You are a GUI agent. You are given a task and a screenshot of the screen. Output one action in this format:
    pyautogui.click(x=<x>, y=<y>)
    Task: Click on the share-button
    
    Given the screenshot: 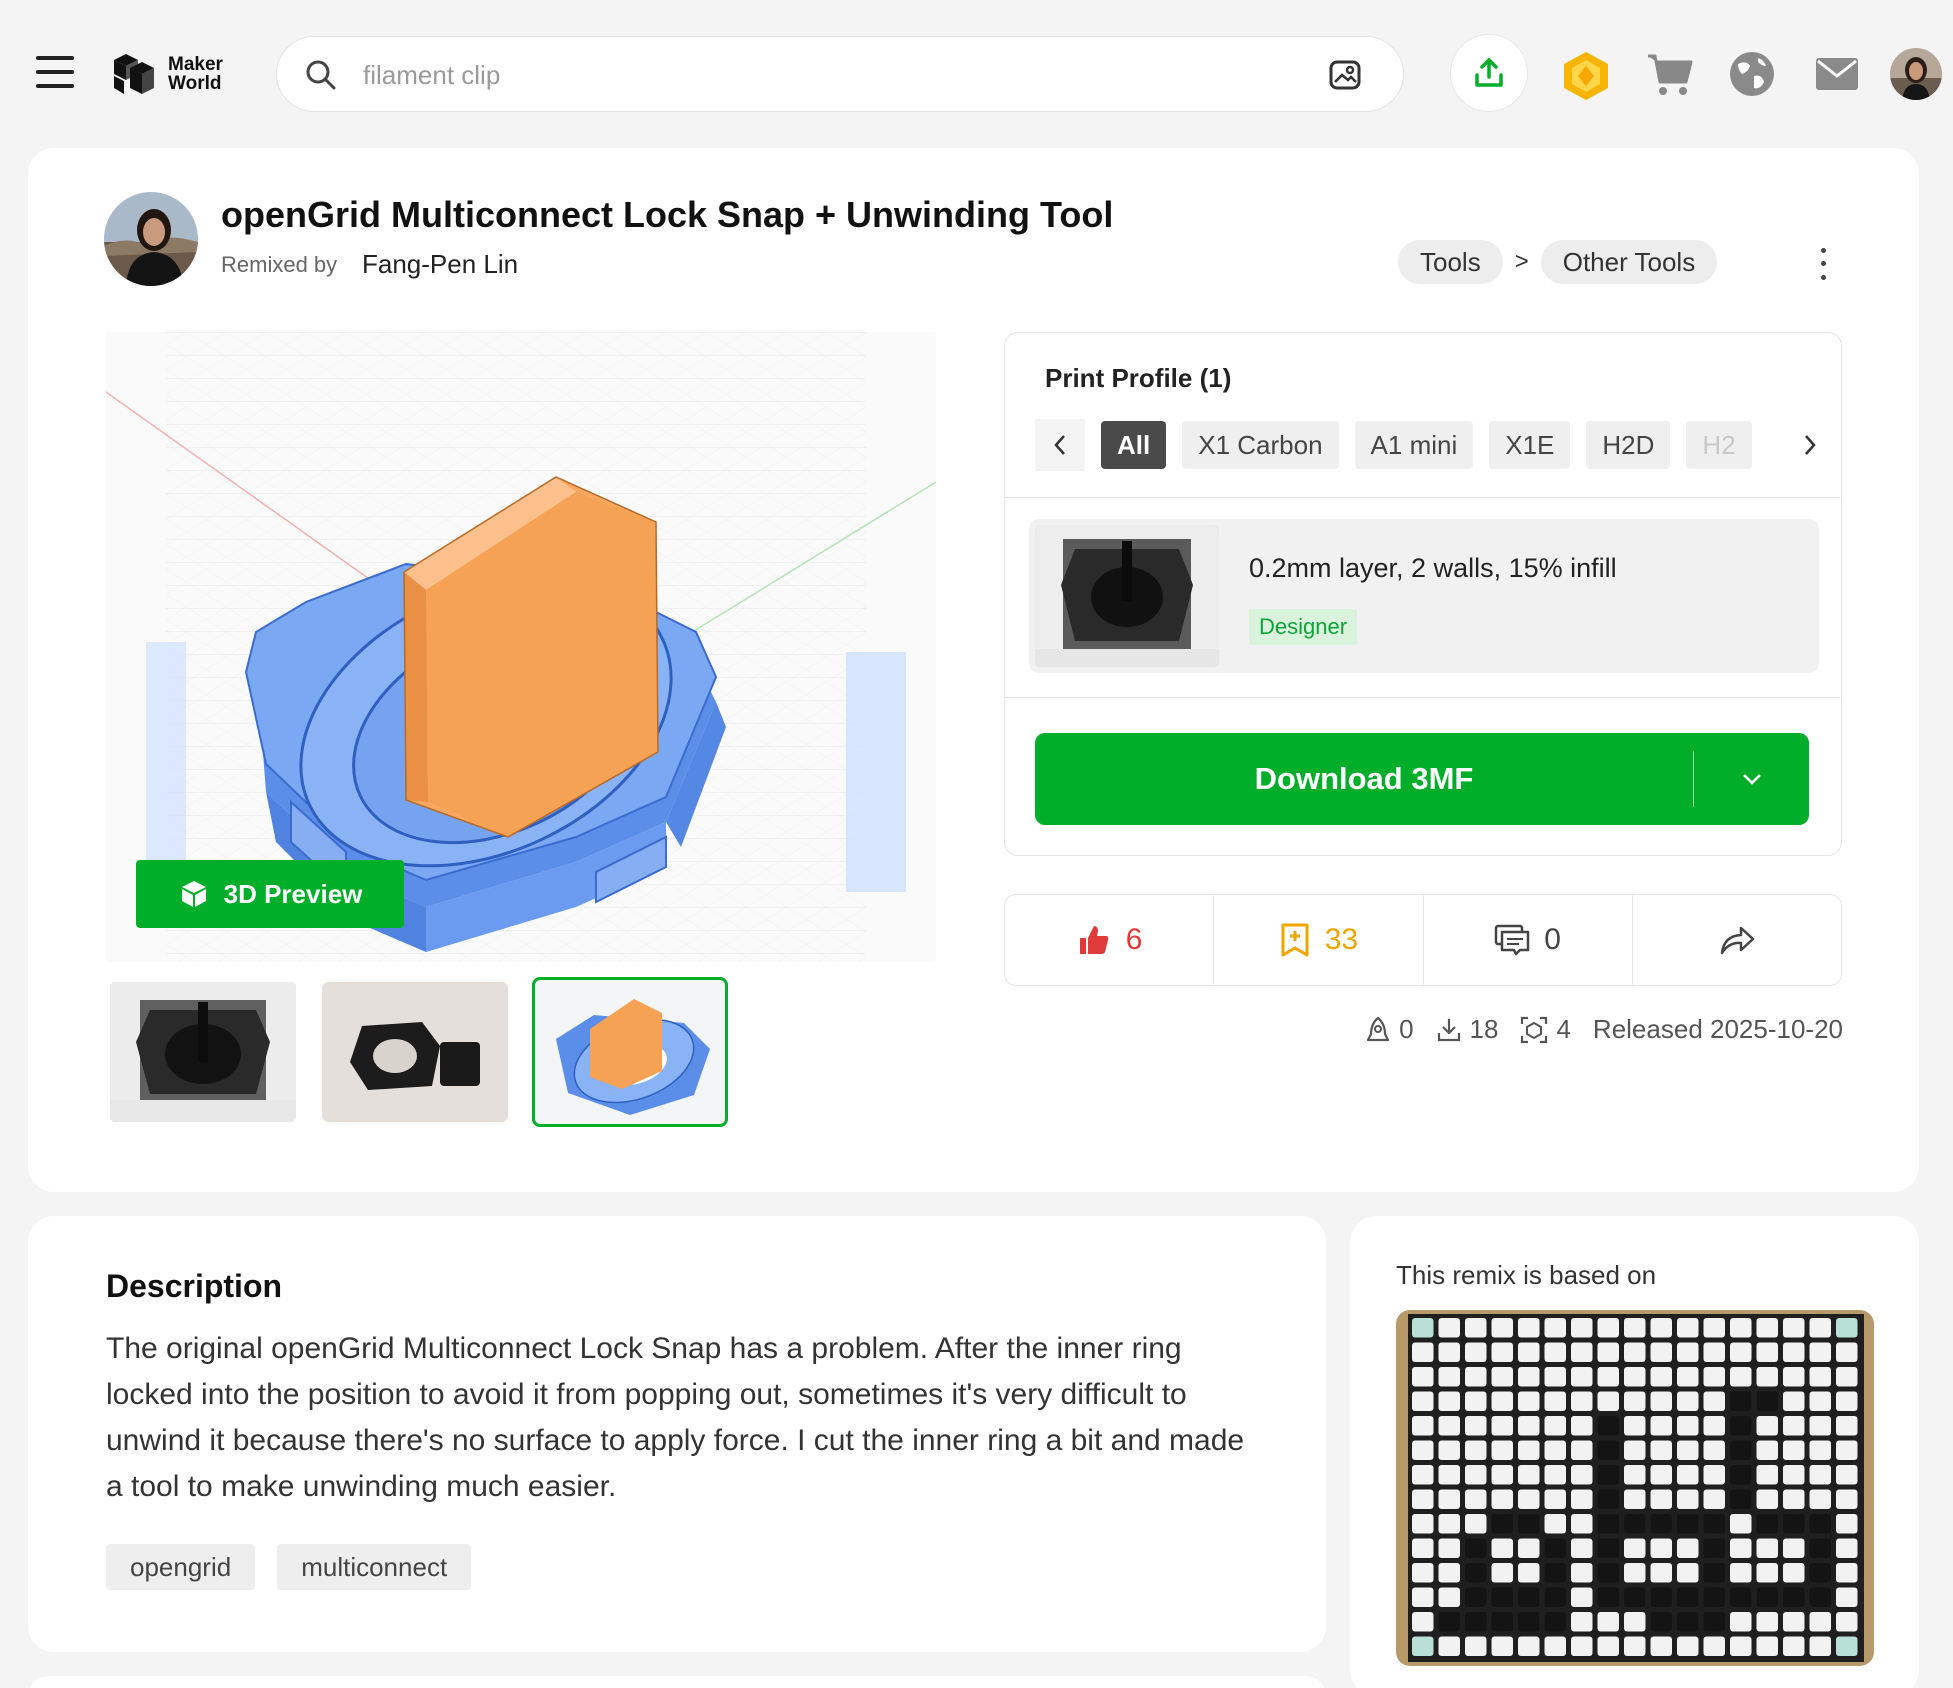 What is the action you would take?
    pyautogui.click(x=1737, y=940)
    